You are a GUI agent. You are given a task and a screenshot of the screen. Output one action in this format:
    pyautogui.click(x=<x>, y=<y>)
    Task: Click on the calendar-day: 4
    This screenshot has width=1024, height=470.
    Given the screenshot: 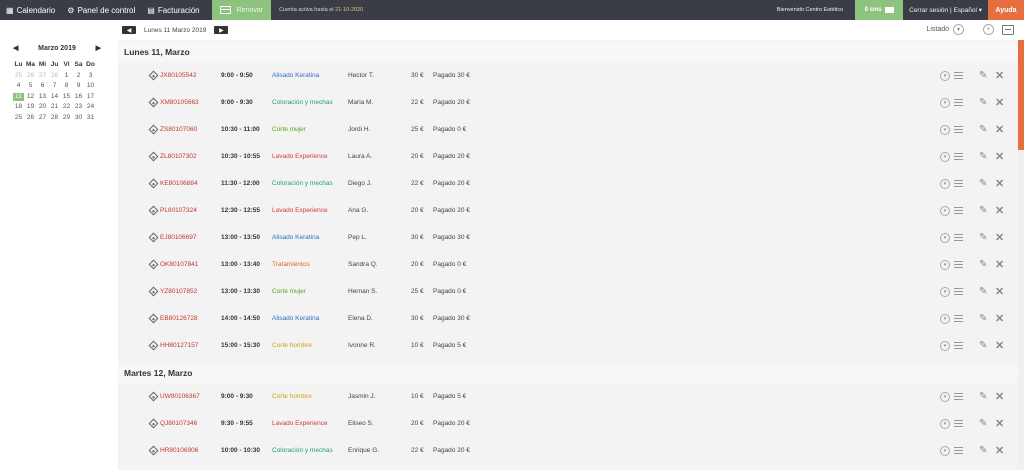 What is the action you would take?
    pyautogui.click(x=18, y=86)
    